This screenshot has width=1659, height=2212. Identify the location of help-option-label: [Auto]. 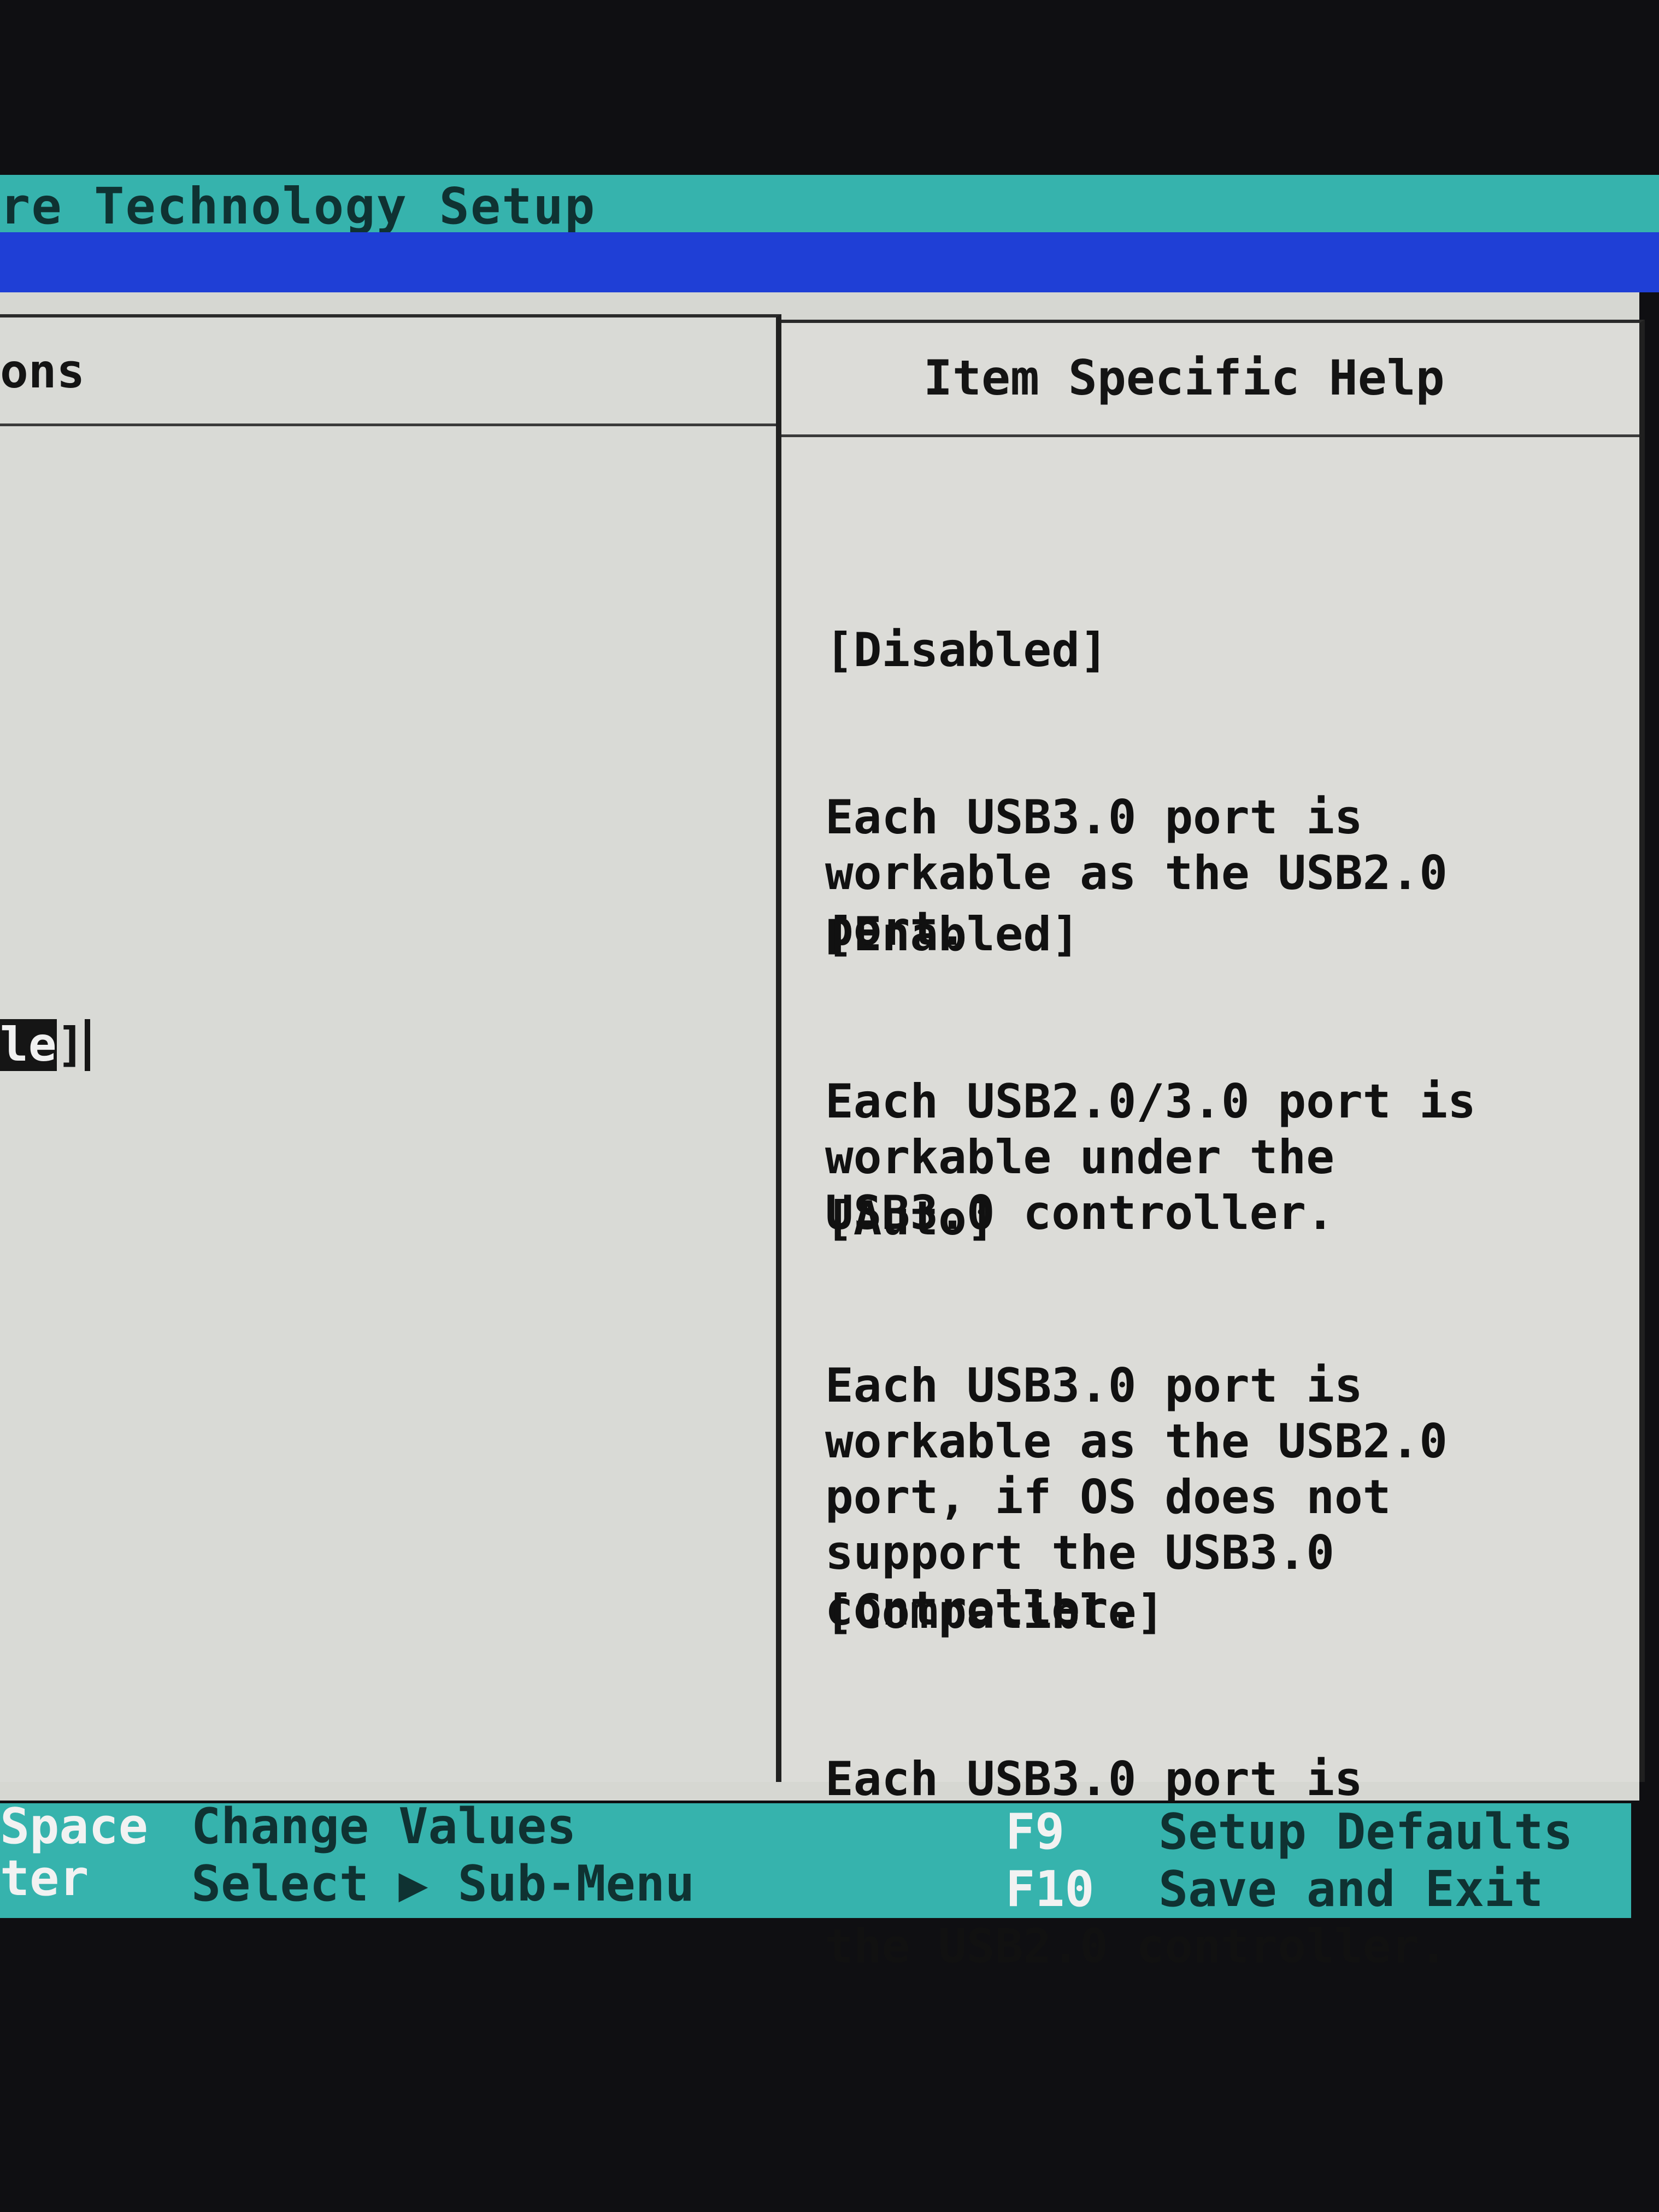
(910, 1218).